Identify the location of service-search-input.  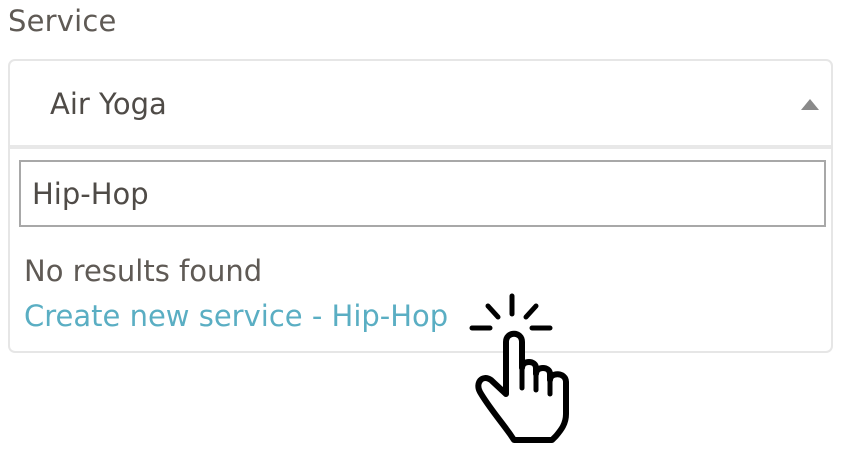
(422, 193).